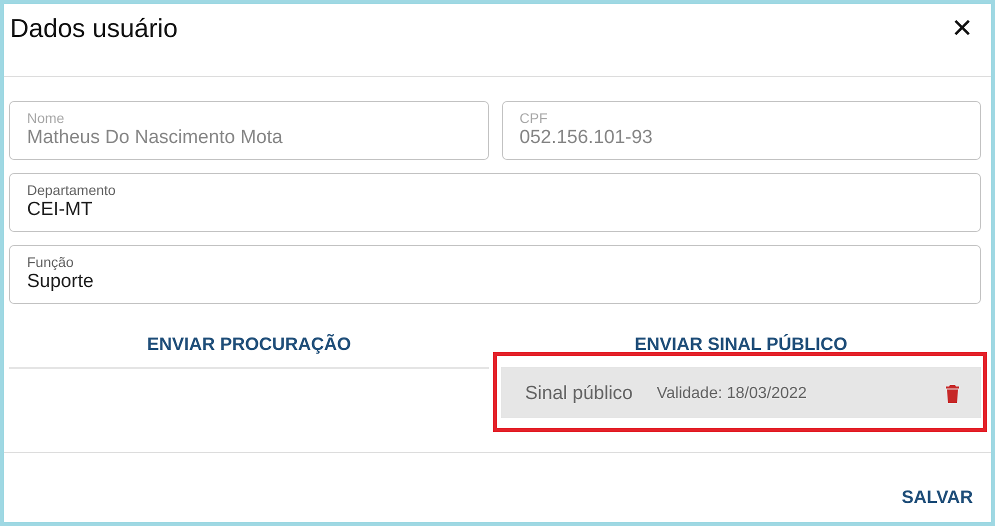  I want to click on field-label: Função, so click(51, 262).